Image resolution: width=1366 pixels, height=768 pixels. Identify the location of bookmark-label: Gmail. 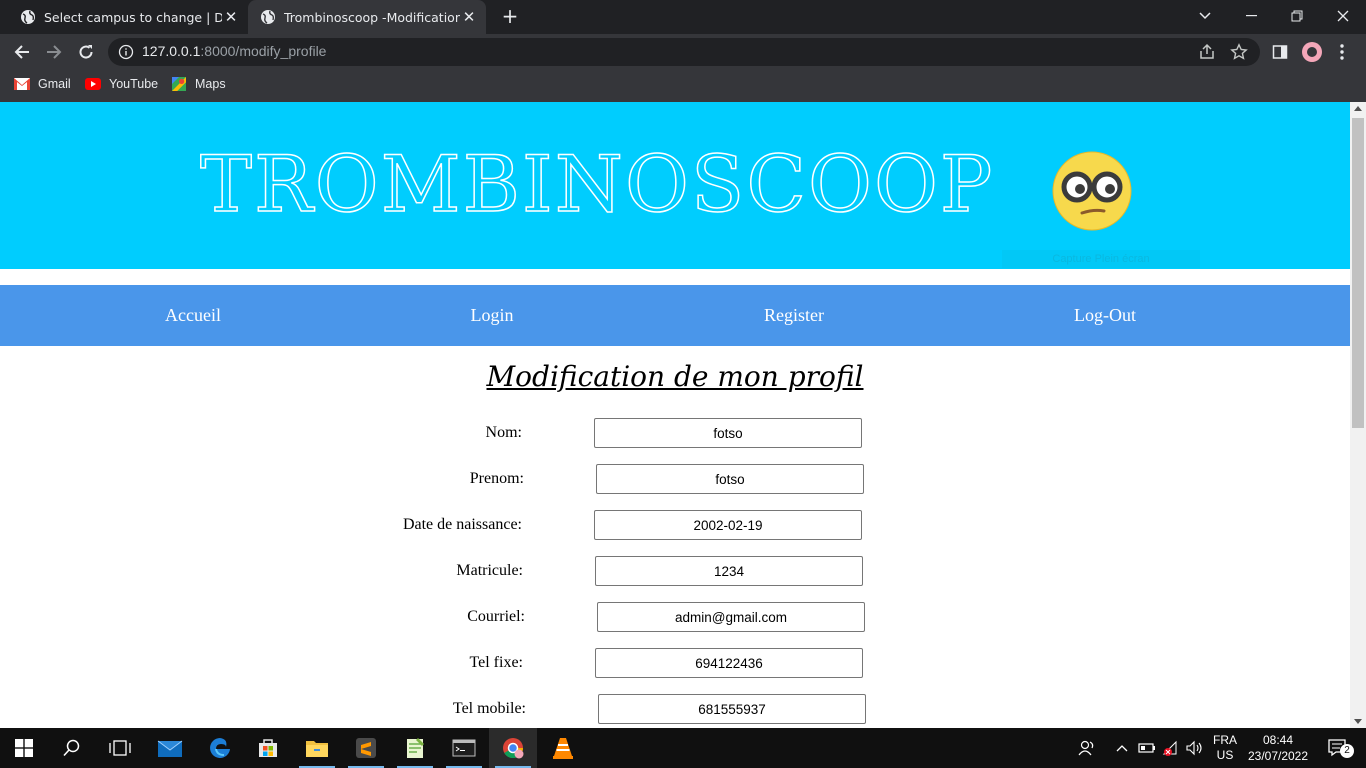
(54, 84).